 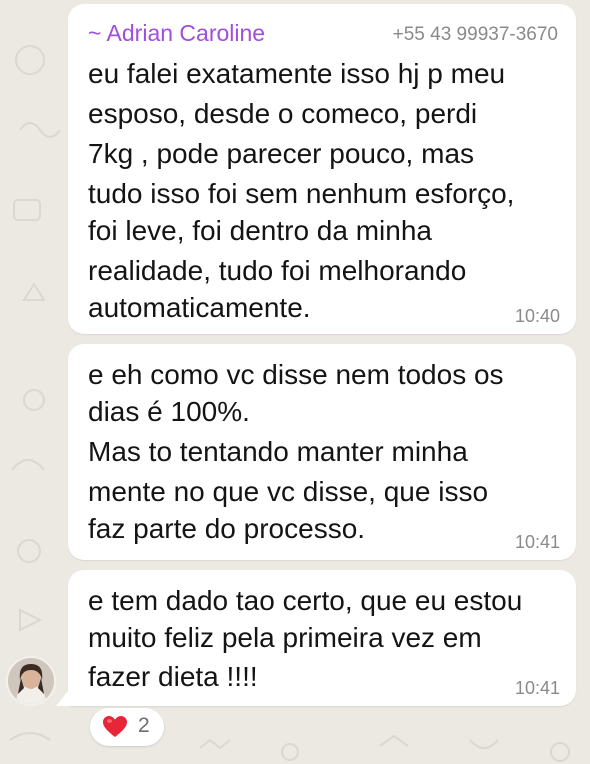 What do you see at coordinates (305, 600) in the screenshot?
I see `message-text-line: e tem dado tao certo, que eu estou` at bounding box center [305, 600].